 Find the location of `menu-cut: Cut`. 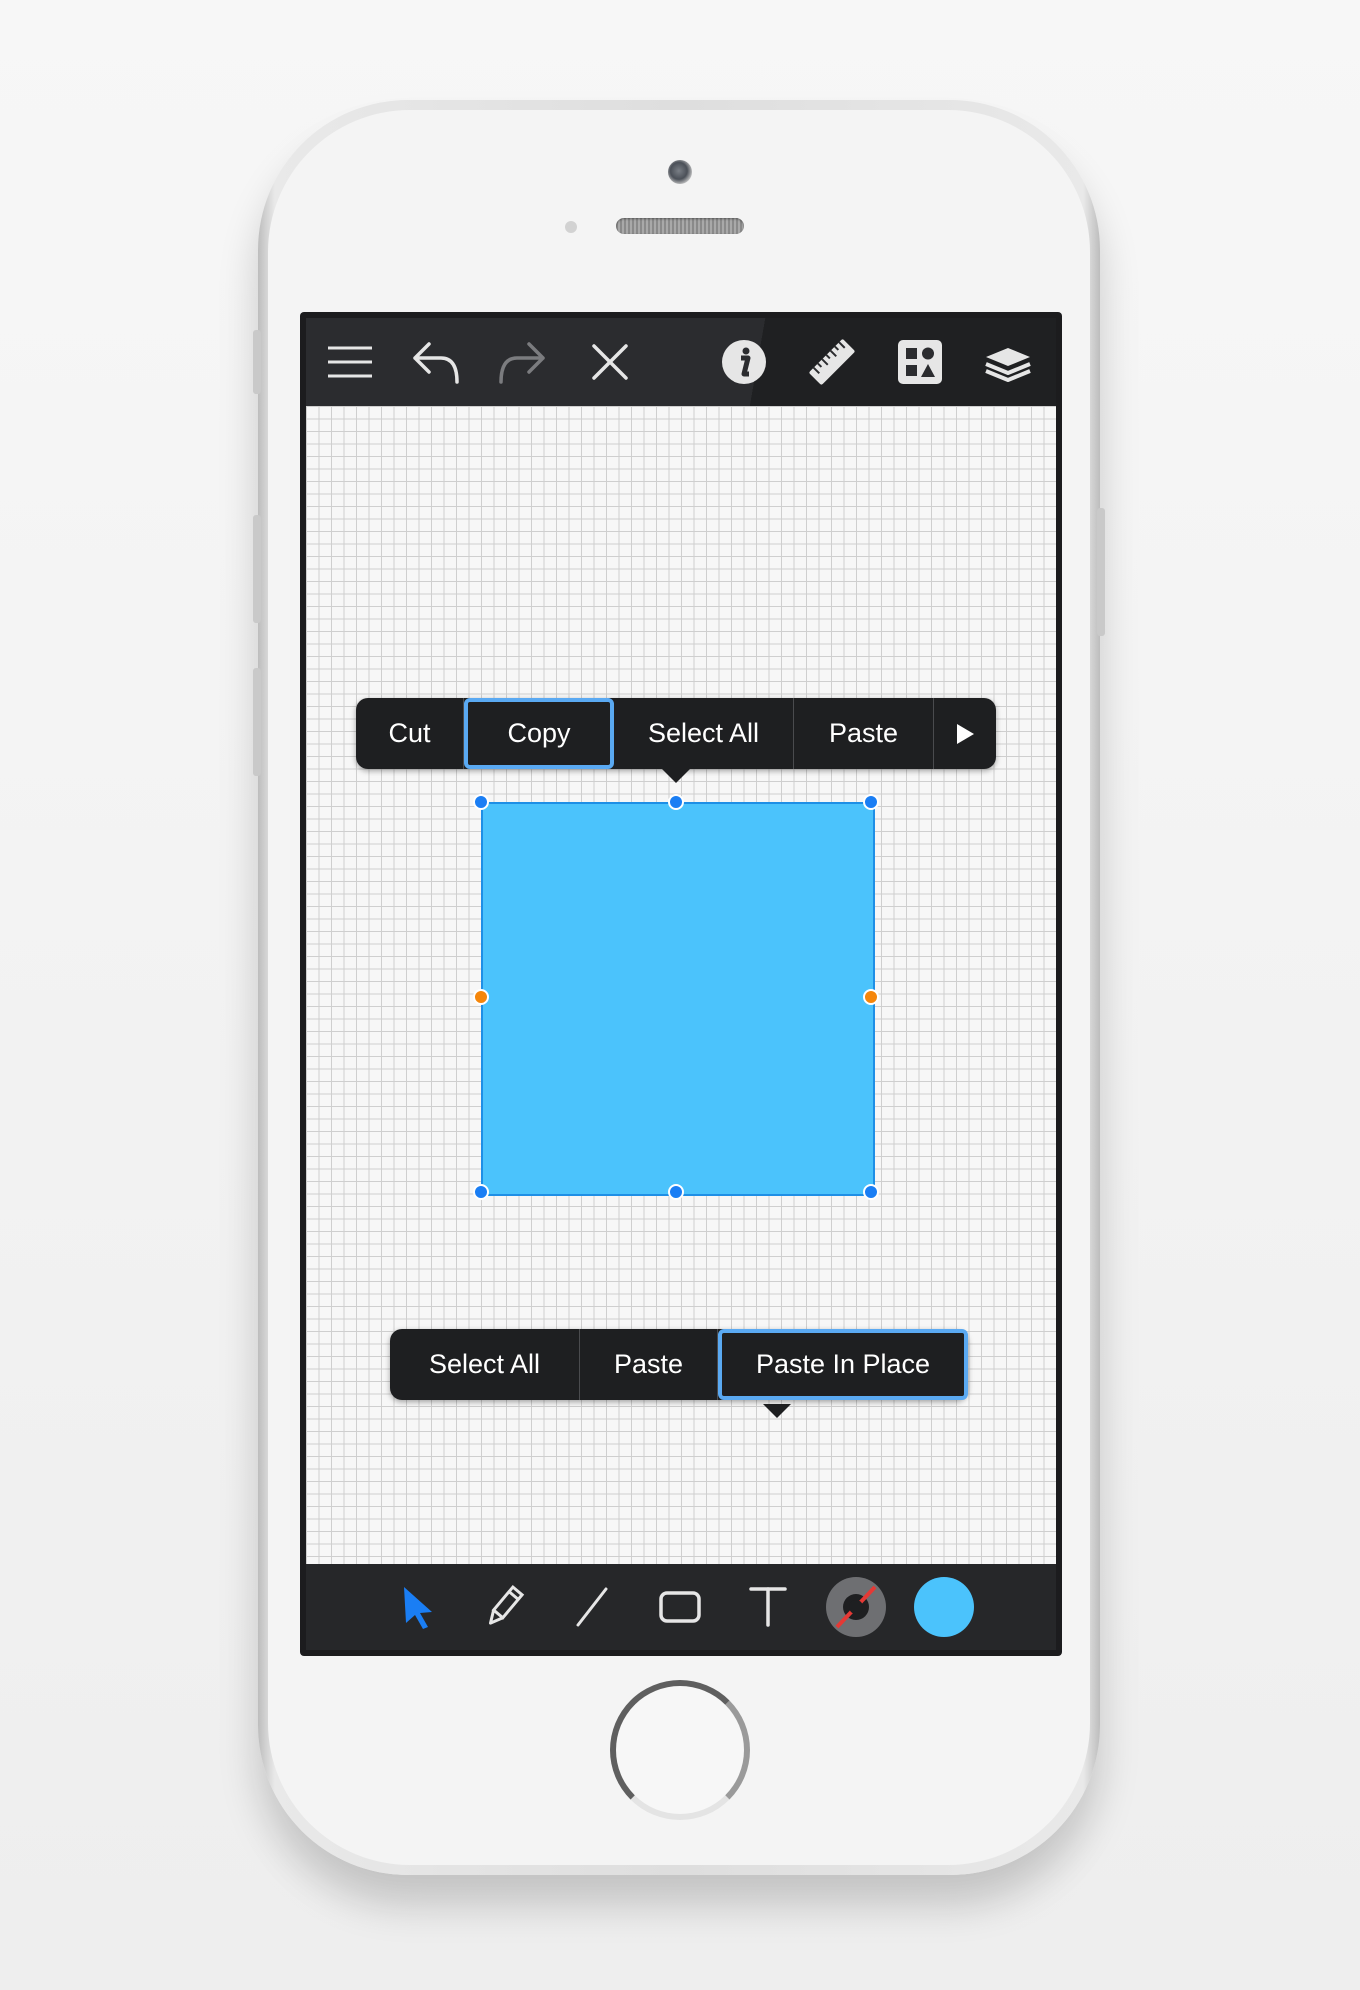

menu-cut: Cut is located at coordinates (410, 733).